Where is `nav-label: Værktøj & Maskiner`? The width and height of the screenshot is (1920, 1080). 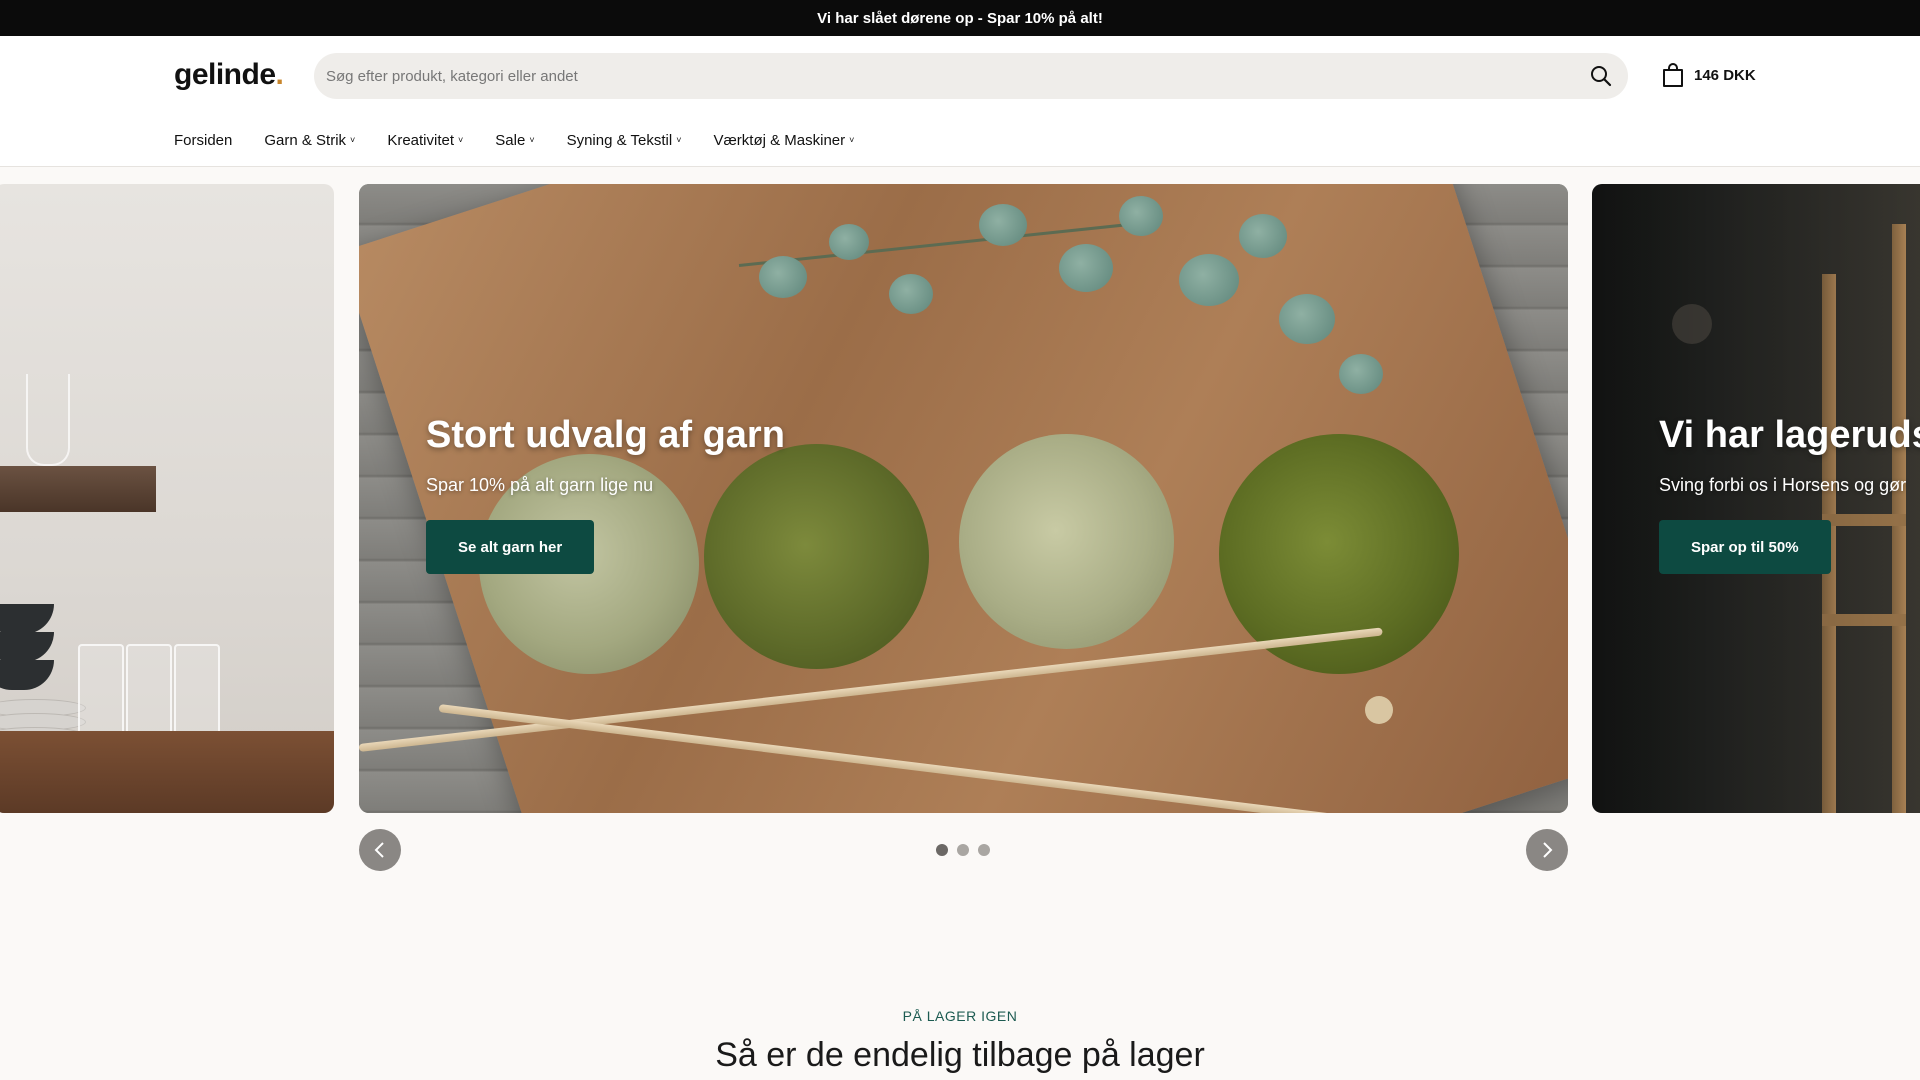 nav-label: Værktøj & Maskiner is located at coordinates (779, 140).